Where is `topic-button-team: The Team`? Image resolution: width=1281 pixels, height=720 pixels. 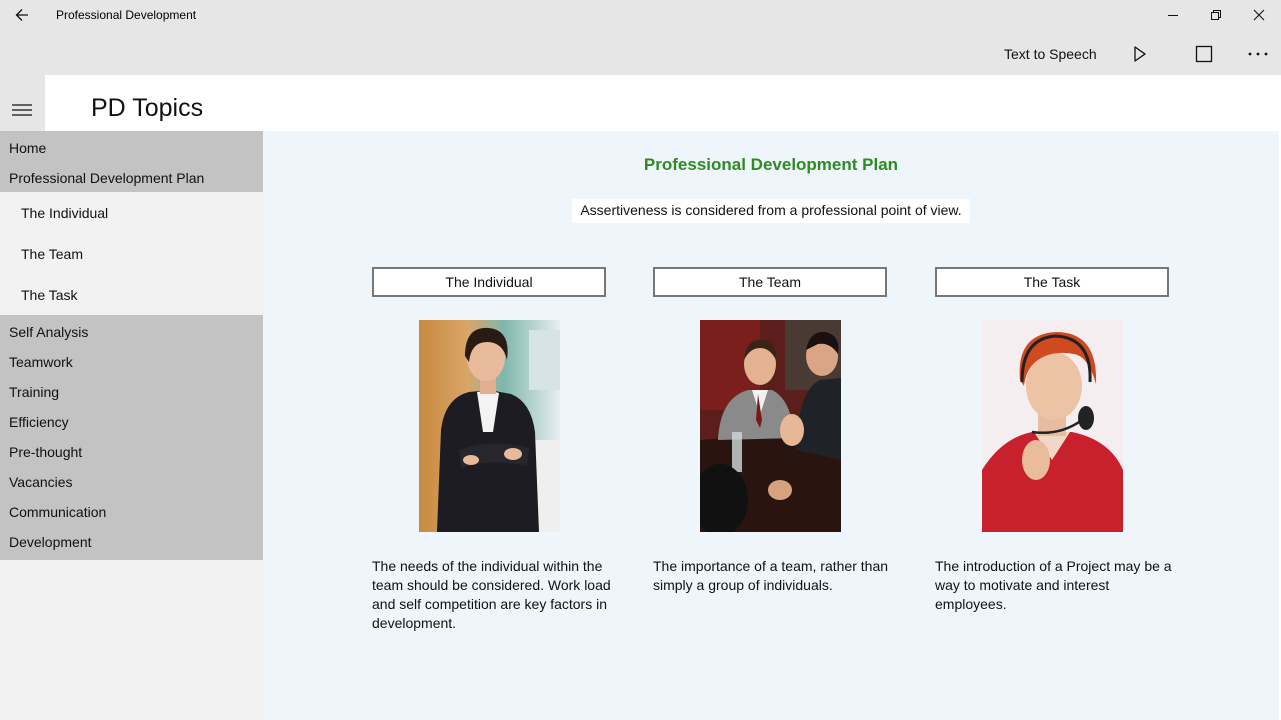 topic-button-team: The Team is located at coordinates (770, 282).